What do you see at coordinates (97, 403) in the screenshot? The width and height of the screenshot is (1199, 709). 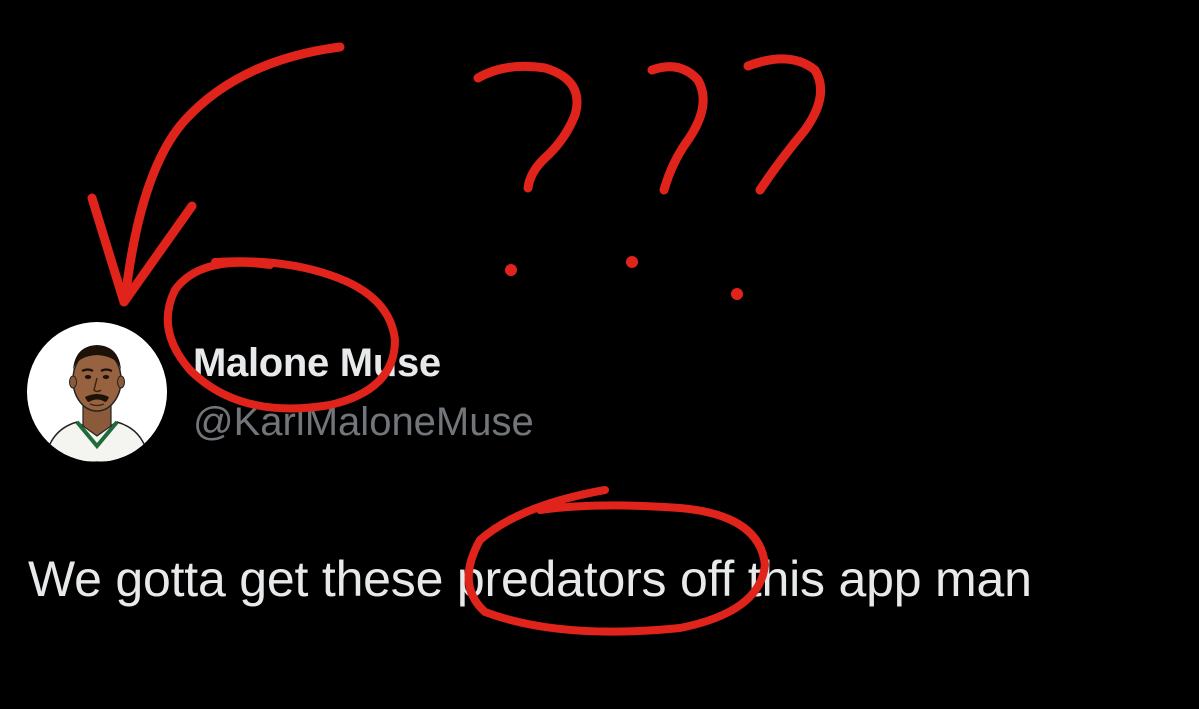 I see `avatar-portrait-icon` at bounding box center [97, 403].